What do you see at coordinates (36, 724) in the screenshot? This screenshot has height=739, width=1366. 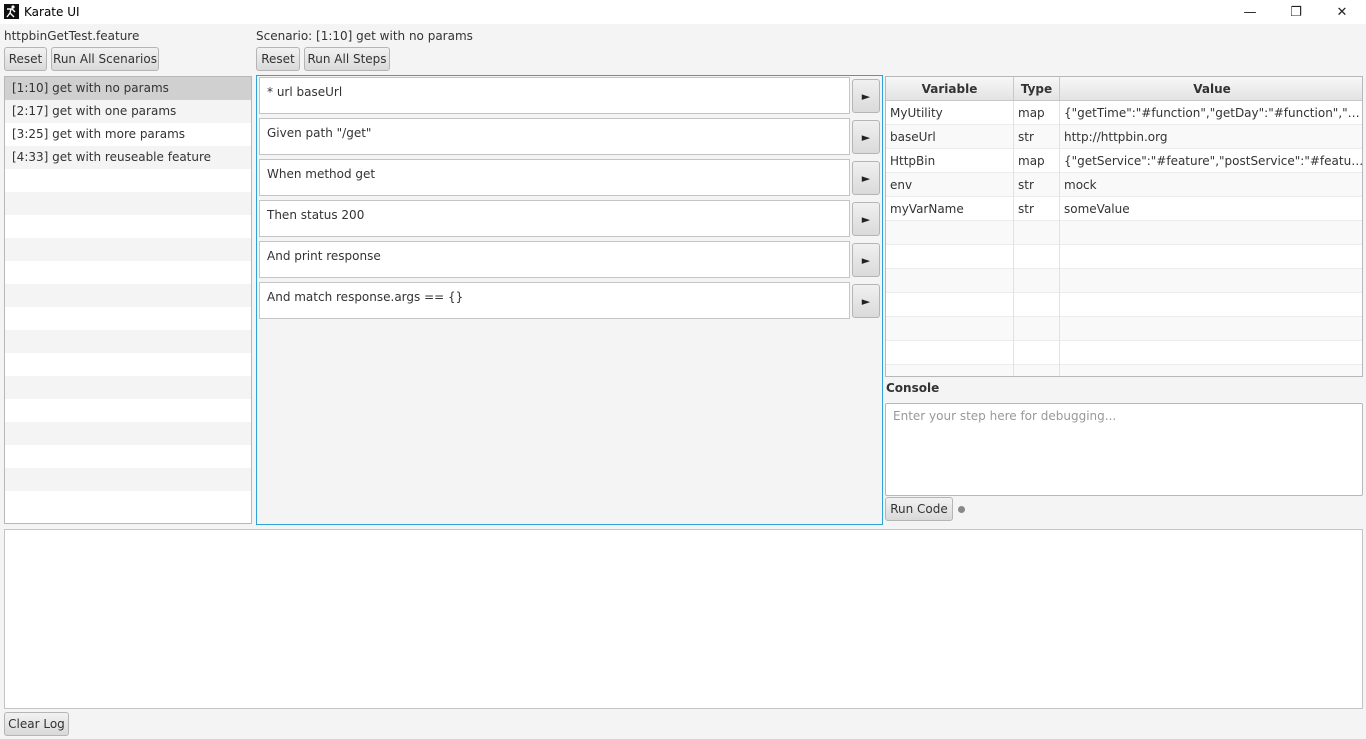 I see `clear-log-button: Clear Log` at bounding box center [36, 724].